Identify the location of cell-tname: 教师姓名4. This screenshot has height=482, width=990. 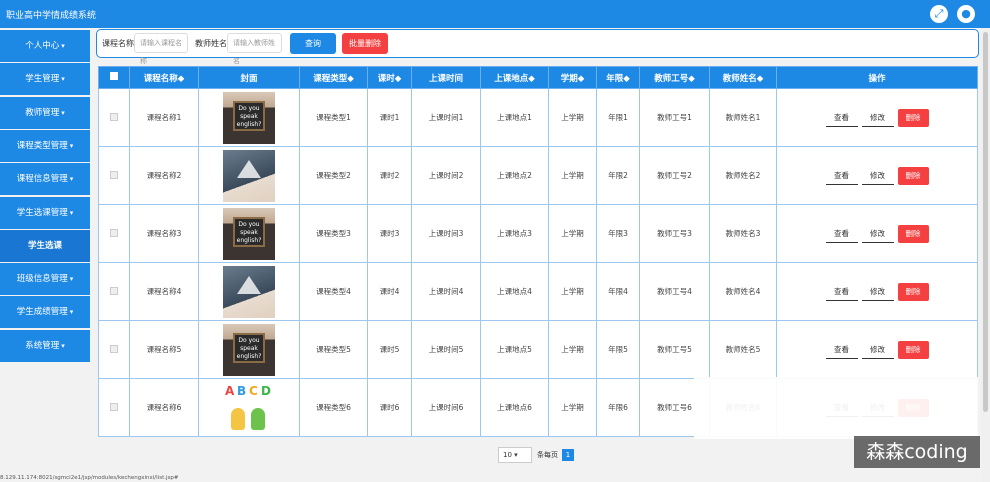
(743, 291).